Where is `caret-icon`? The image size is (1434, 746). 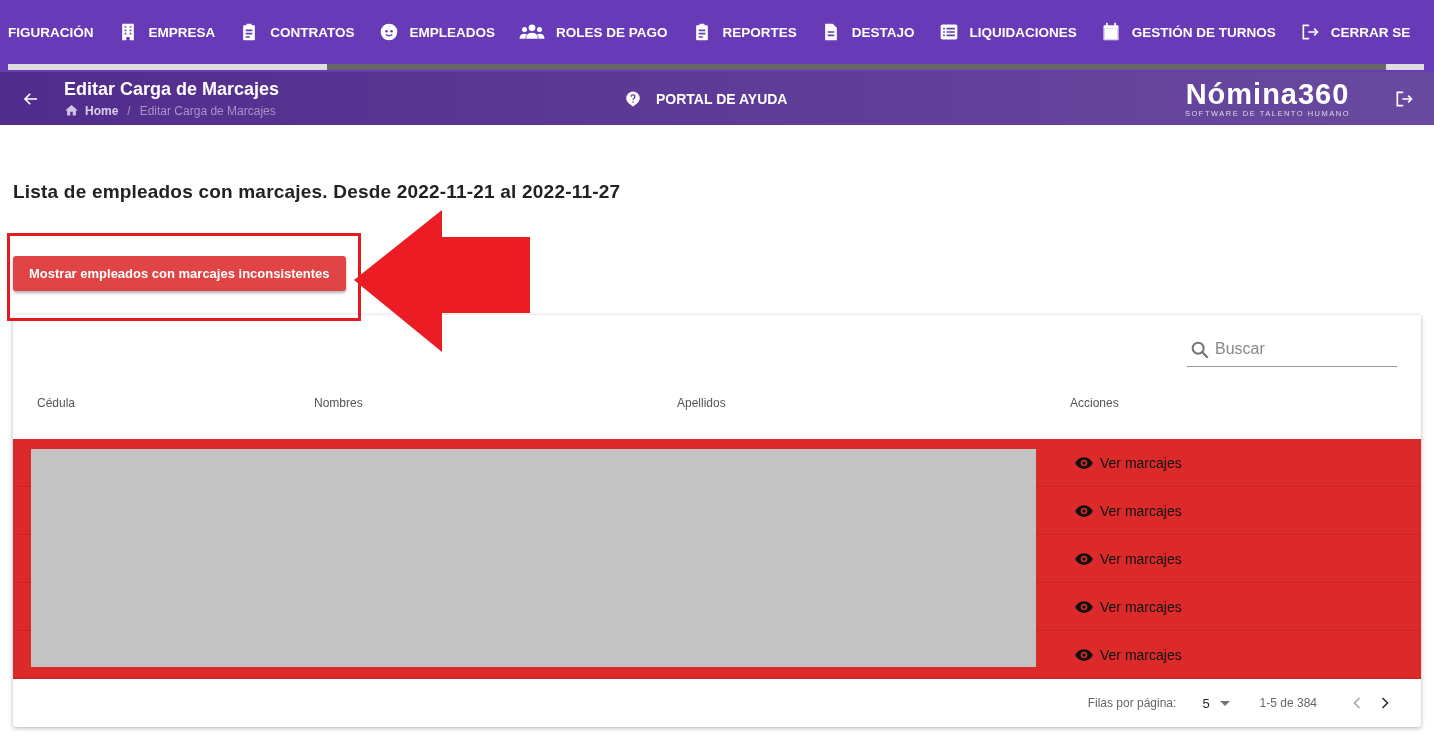 caret-icon is located at coordinates (1224, 703).